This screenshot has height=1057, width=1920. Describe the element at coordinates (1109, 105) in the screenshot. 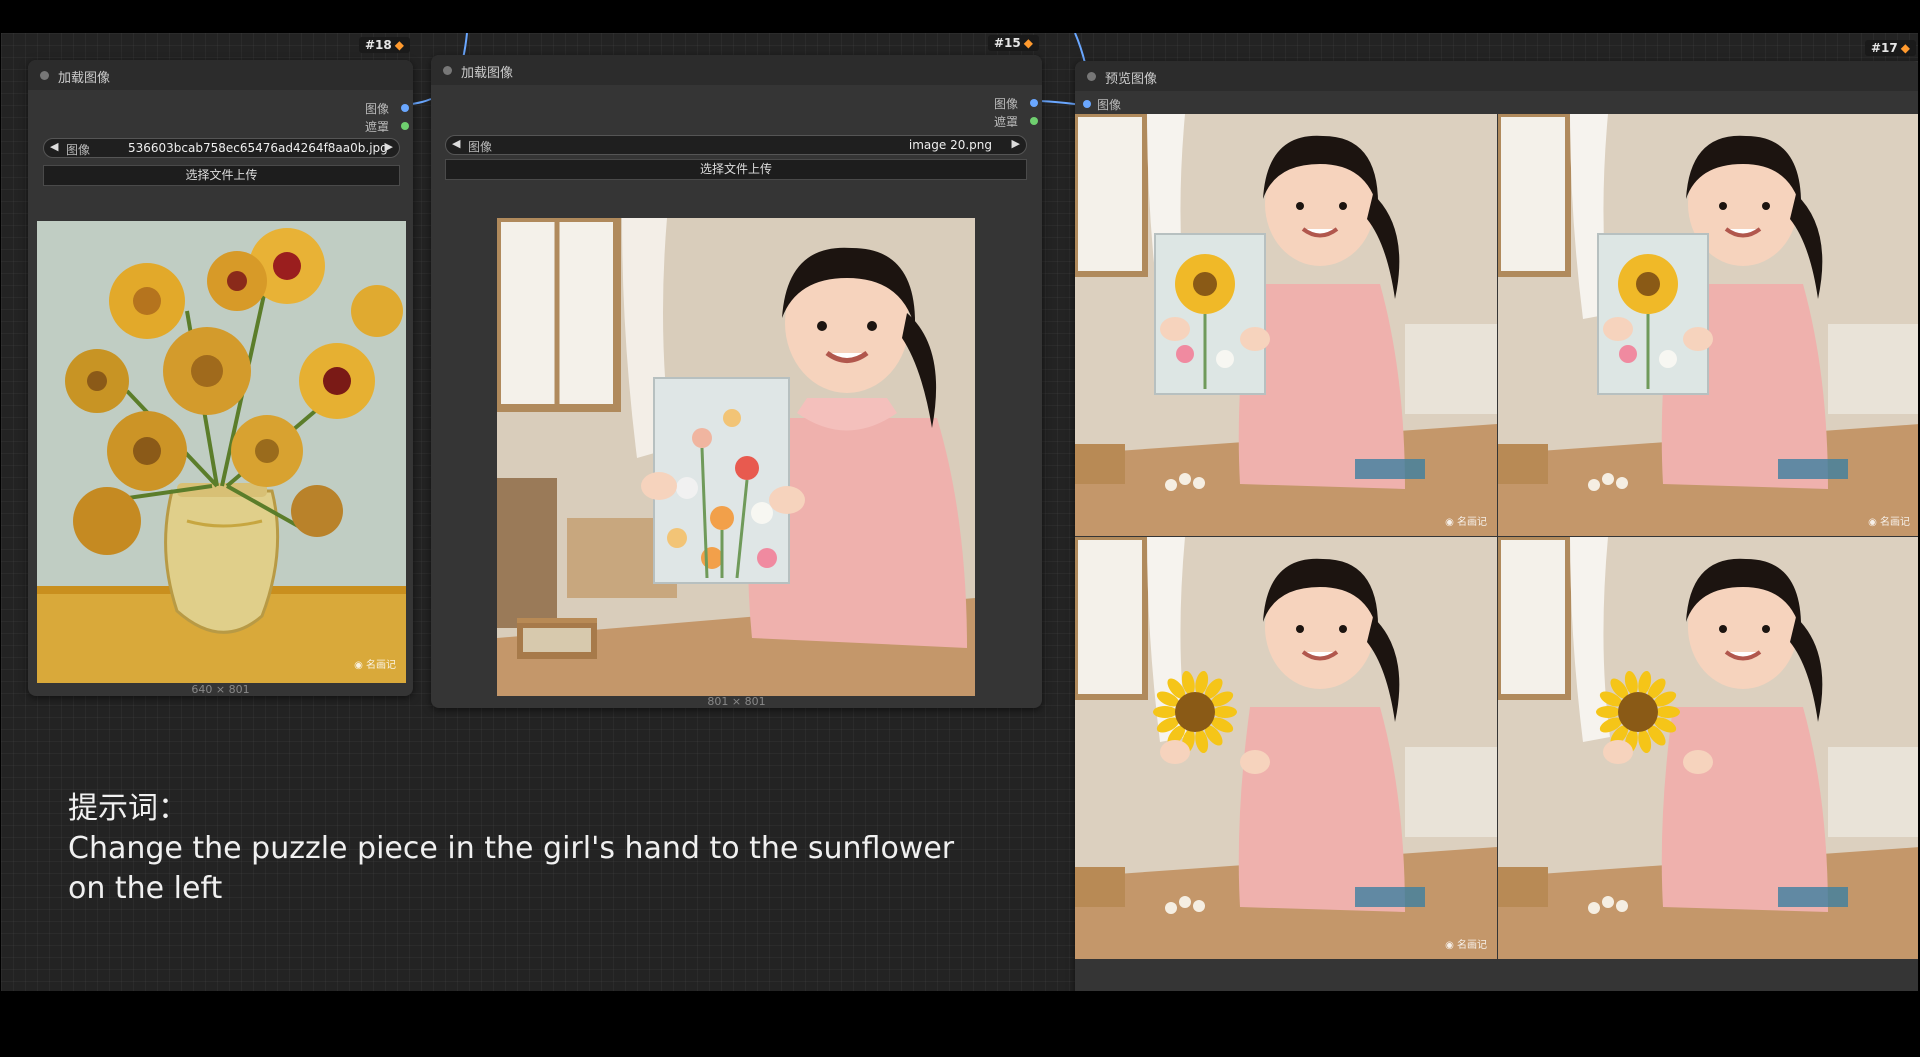

I see `input-image-label: 图像` at that location.